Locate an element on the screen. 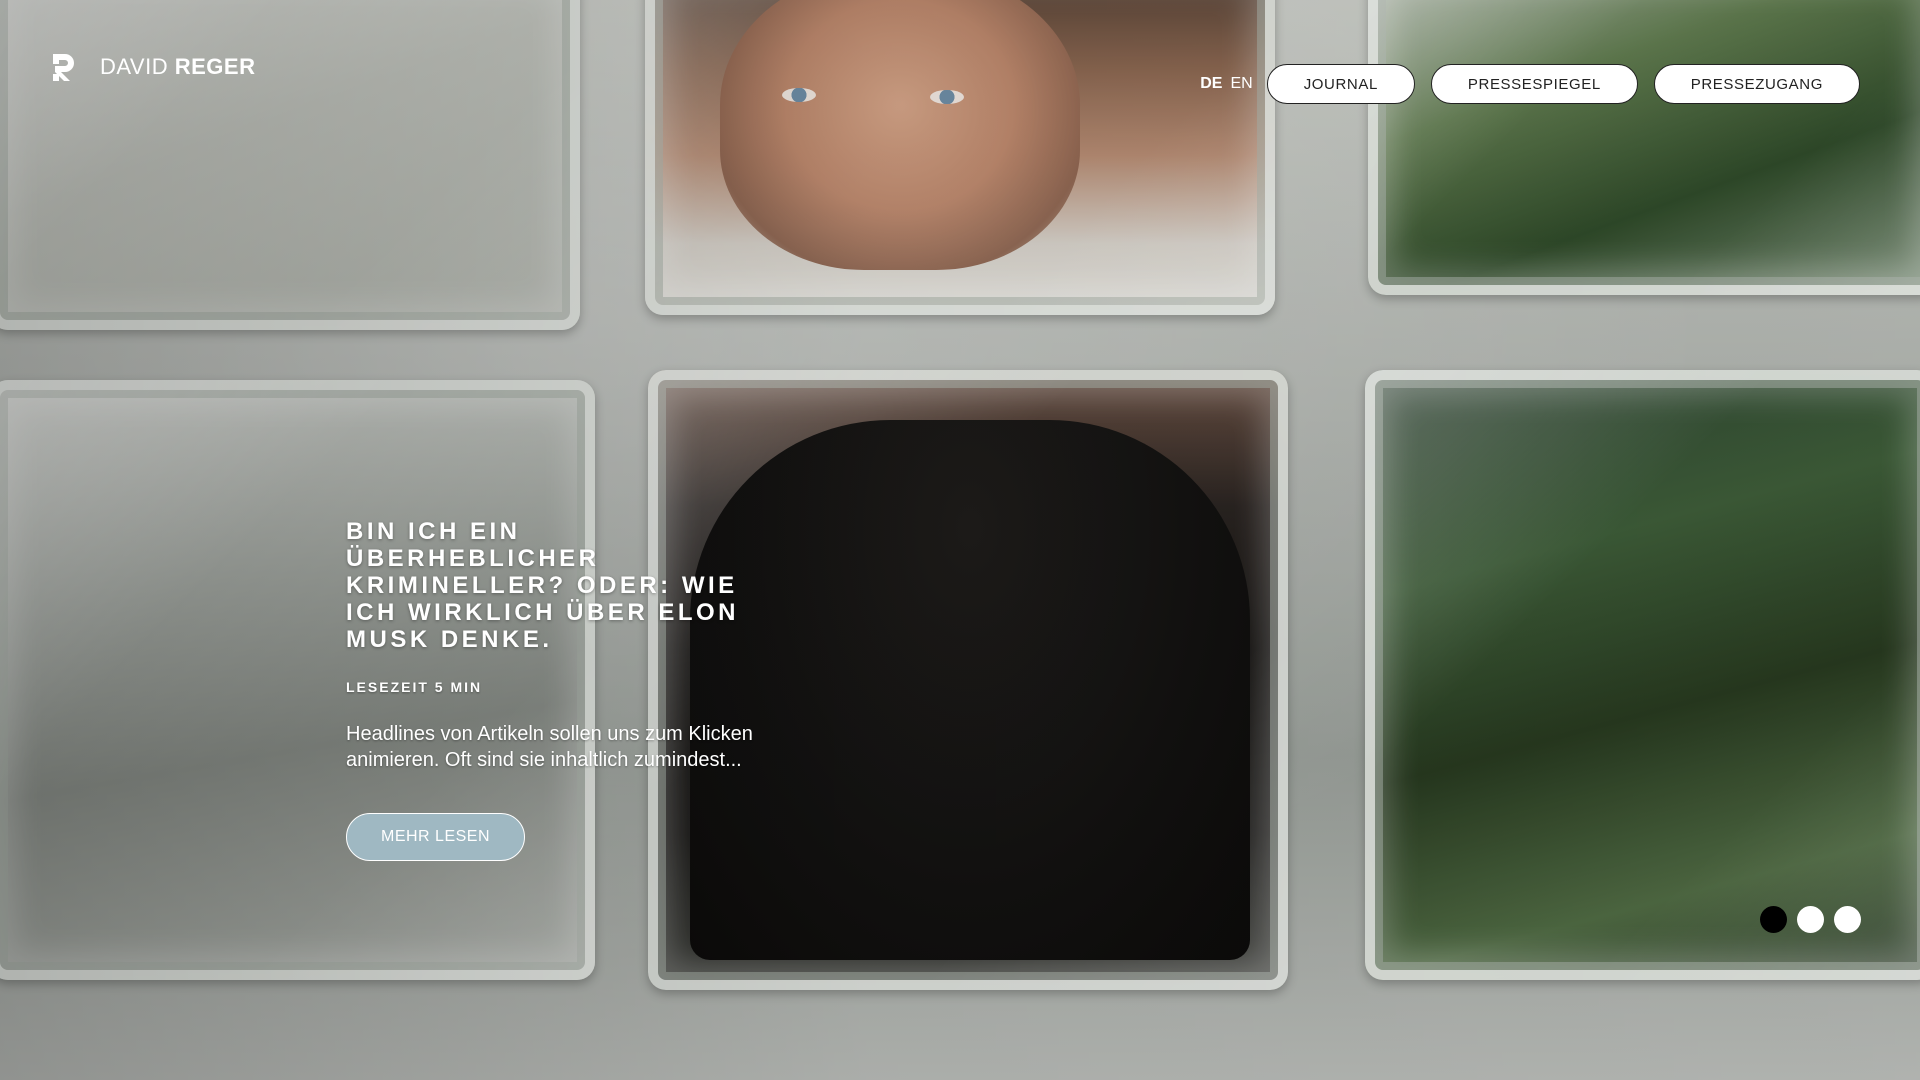  nav-journal-button: JOURNAL is located at coordinates (1340, 84).